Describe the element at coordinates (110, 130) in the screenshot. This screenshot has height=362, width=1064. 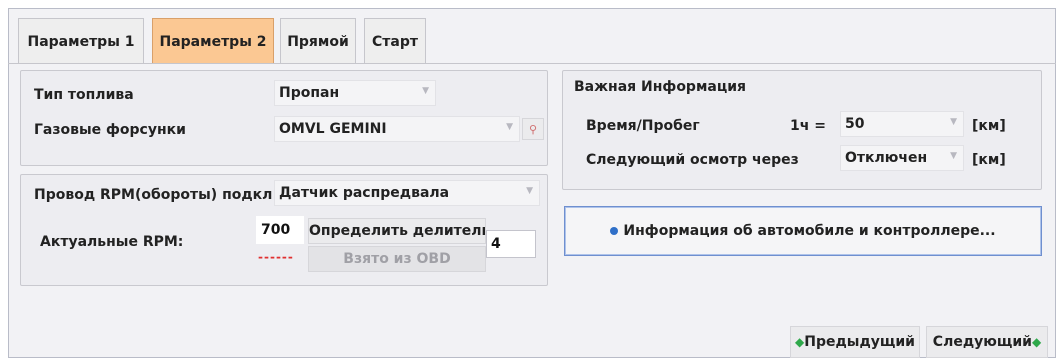
I see `injectors-label: Газовые форсунки` at that location.